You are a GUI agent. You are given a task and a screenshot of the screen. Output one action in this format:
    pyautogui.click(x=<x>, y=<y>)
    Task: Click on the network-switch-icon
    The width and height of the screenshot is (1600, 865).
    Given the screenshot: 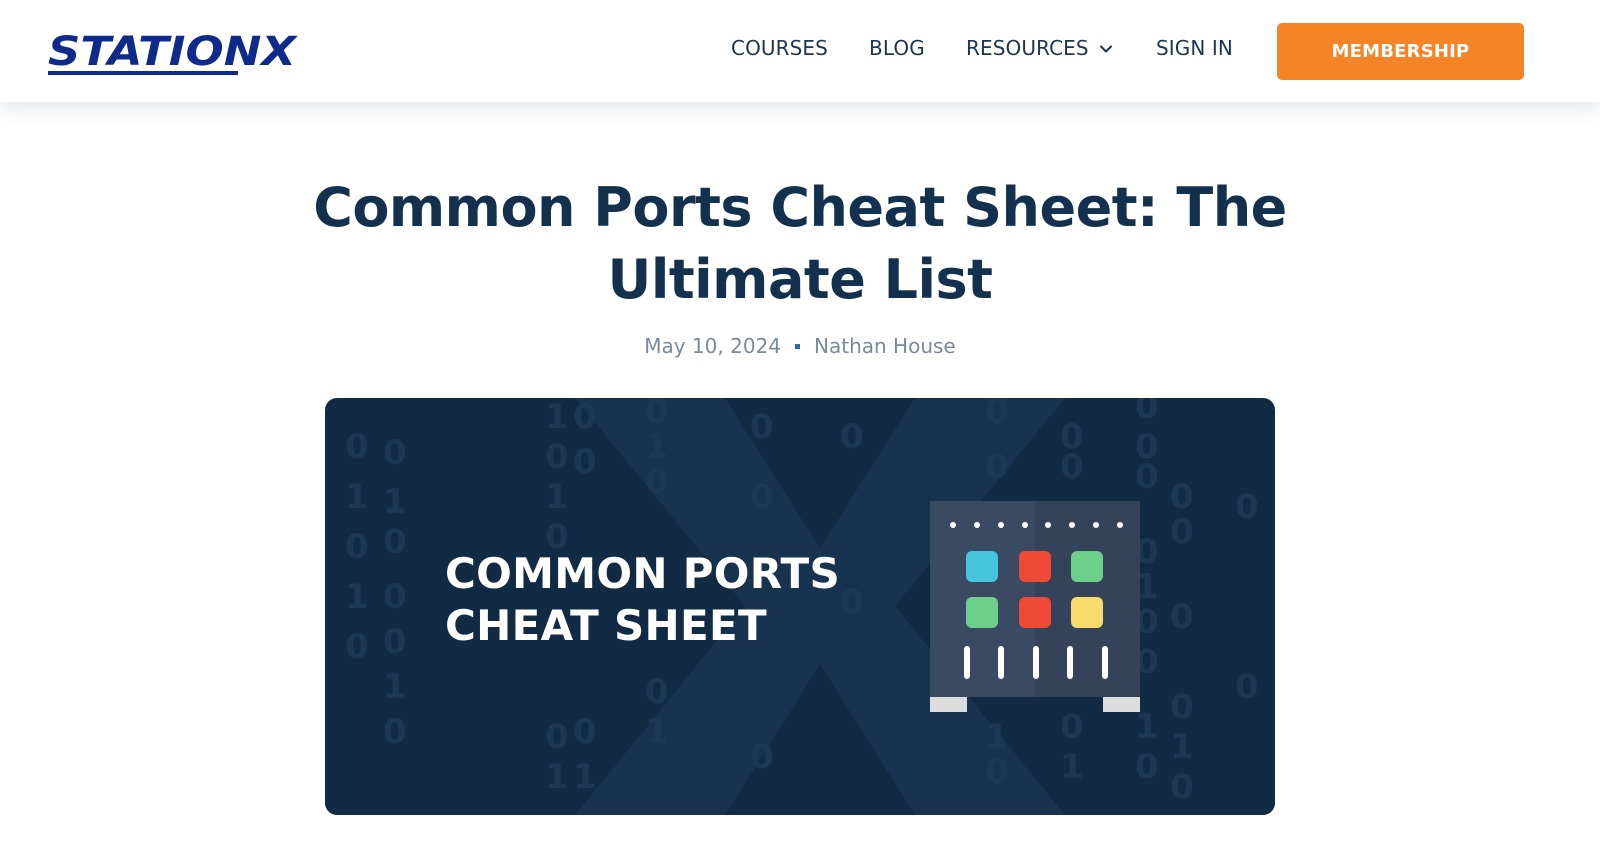 What is the action you would take?
    pyautogui.click(x=1035, y=606)
    